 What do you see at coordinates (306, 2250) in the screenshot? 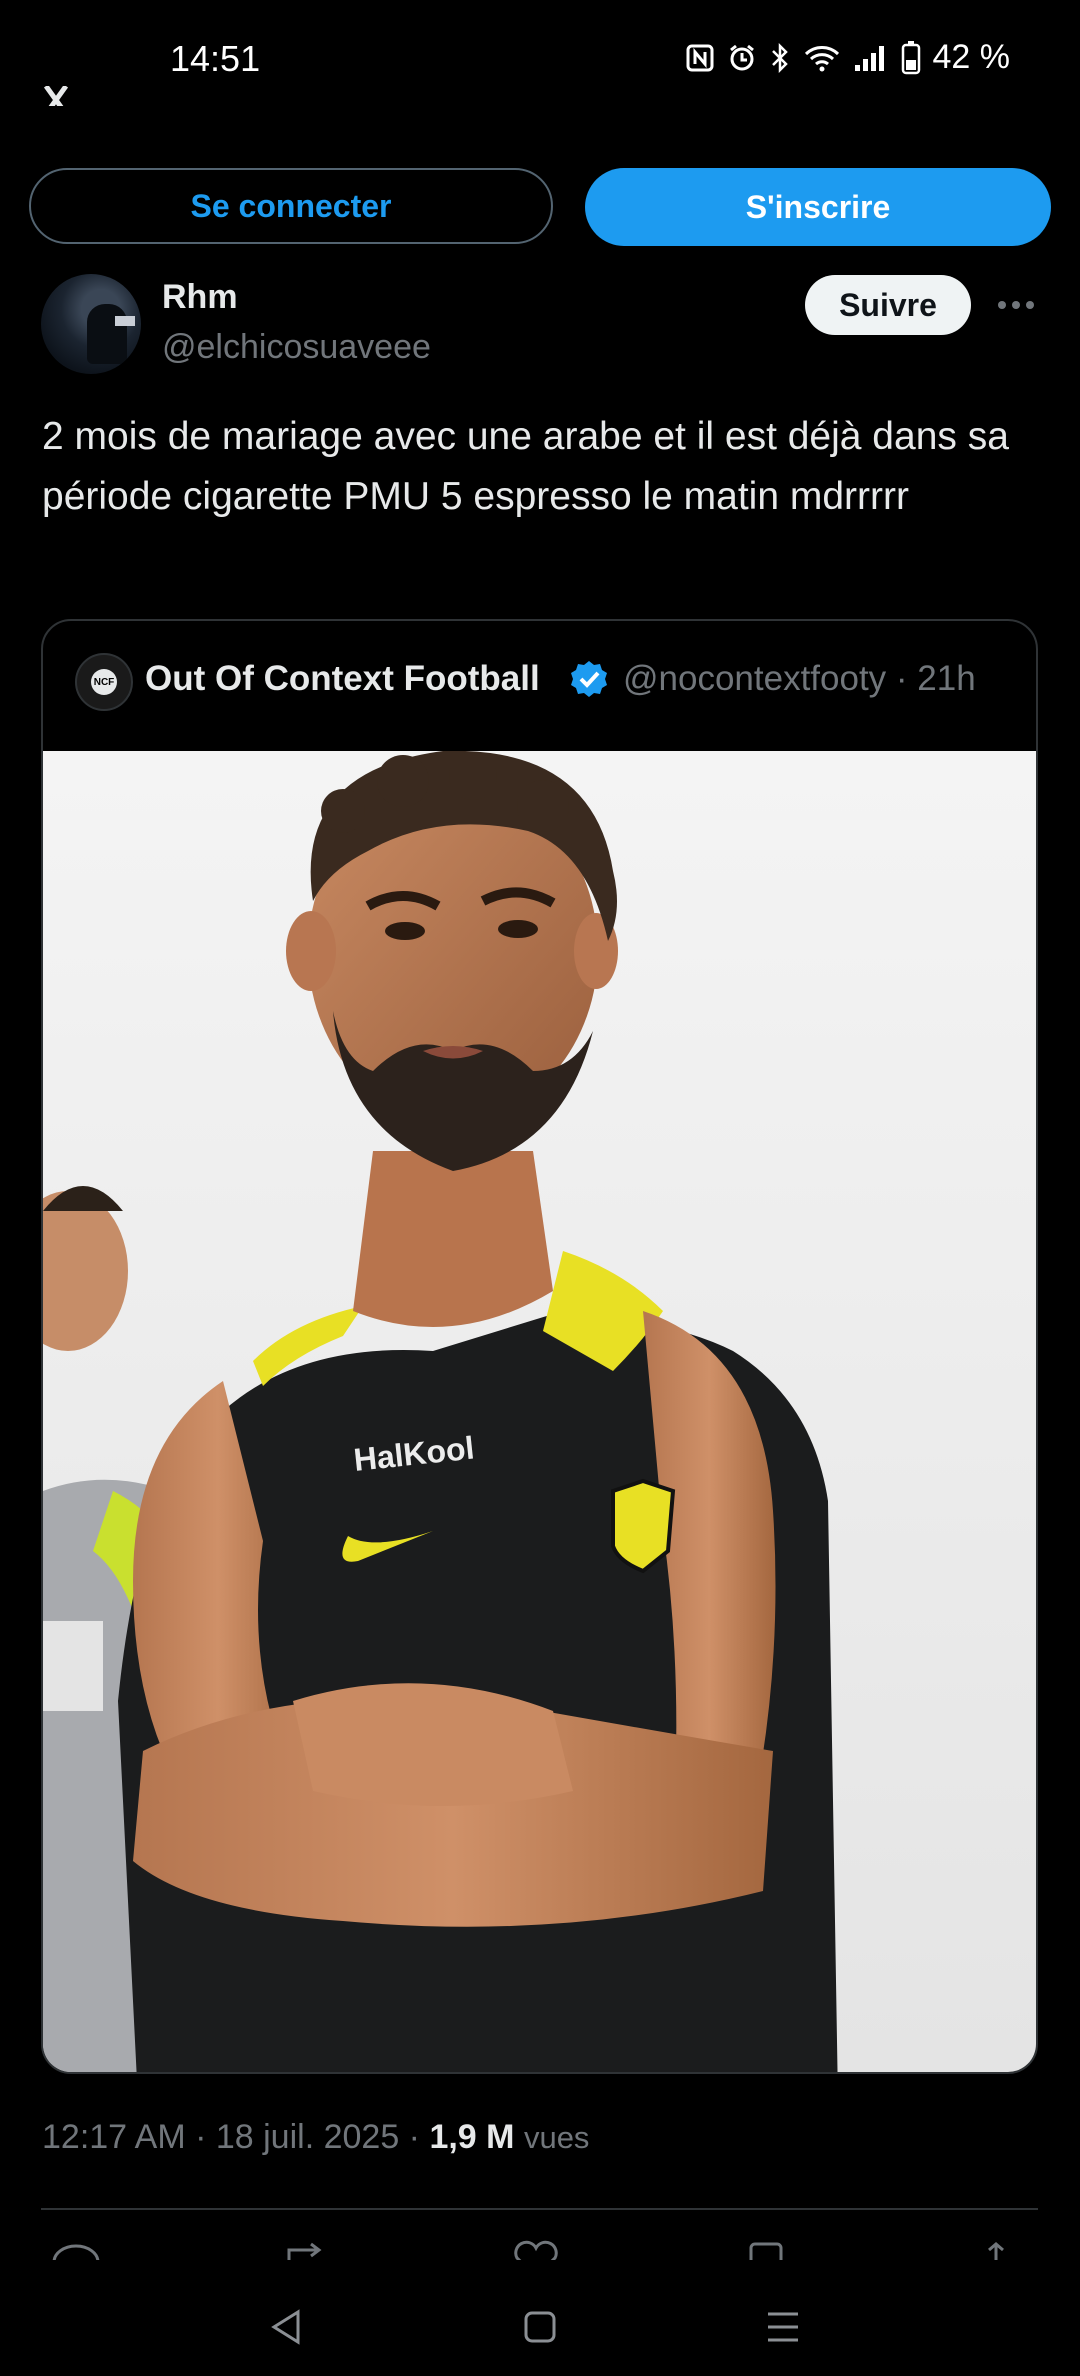
I see `repost-icon` at bounding box center [306, 2250].